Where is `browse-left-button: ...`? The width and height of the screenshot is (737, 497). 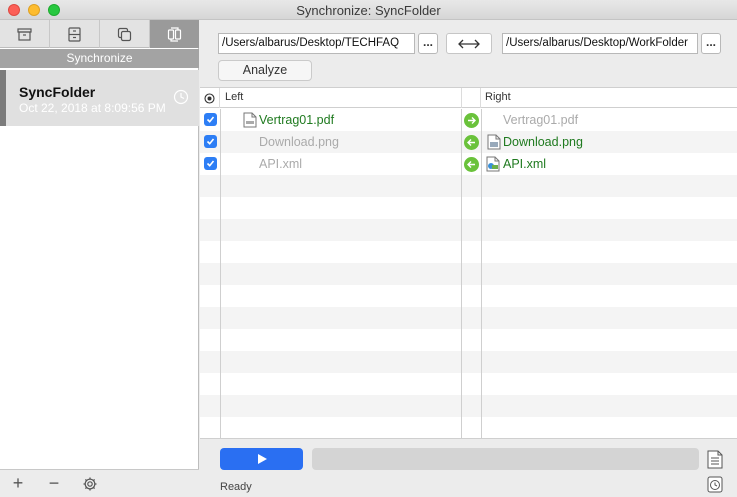 browse-left-button: ... is located at coordinates (428, 43).